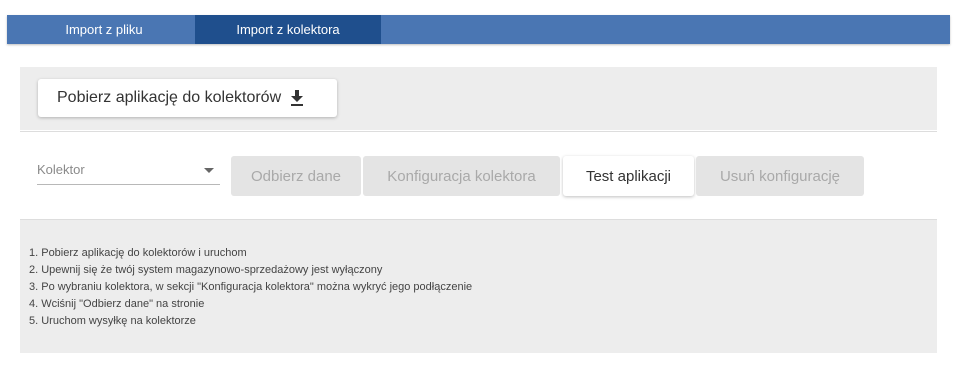 The width and height of the screenshot is (957, 374). What do you see at coordinates (209, 170) in the screenshot?
I see `chevron-down-icon` at bounding box center [209, 170].